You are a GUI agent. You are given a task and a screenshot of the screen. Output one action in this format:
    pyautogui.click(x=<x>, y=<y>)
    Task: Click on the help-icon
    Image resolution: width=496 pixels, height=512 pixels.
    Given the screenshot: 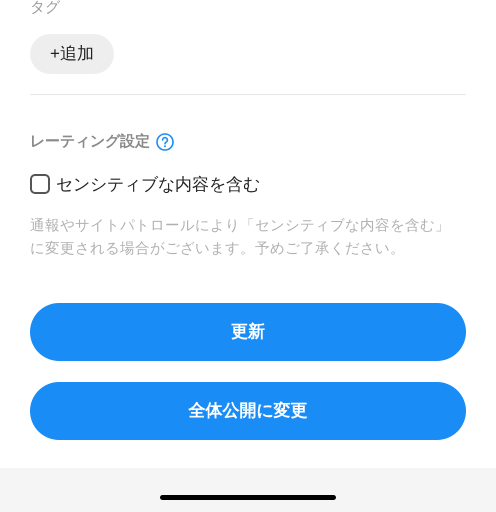 What is the action you would take?
    pyautogui.click(x=165, y=142)
    